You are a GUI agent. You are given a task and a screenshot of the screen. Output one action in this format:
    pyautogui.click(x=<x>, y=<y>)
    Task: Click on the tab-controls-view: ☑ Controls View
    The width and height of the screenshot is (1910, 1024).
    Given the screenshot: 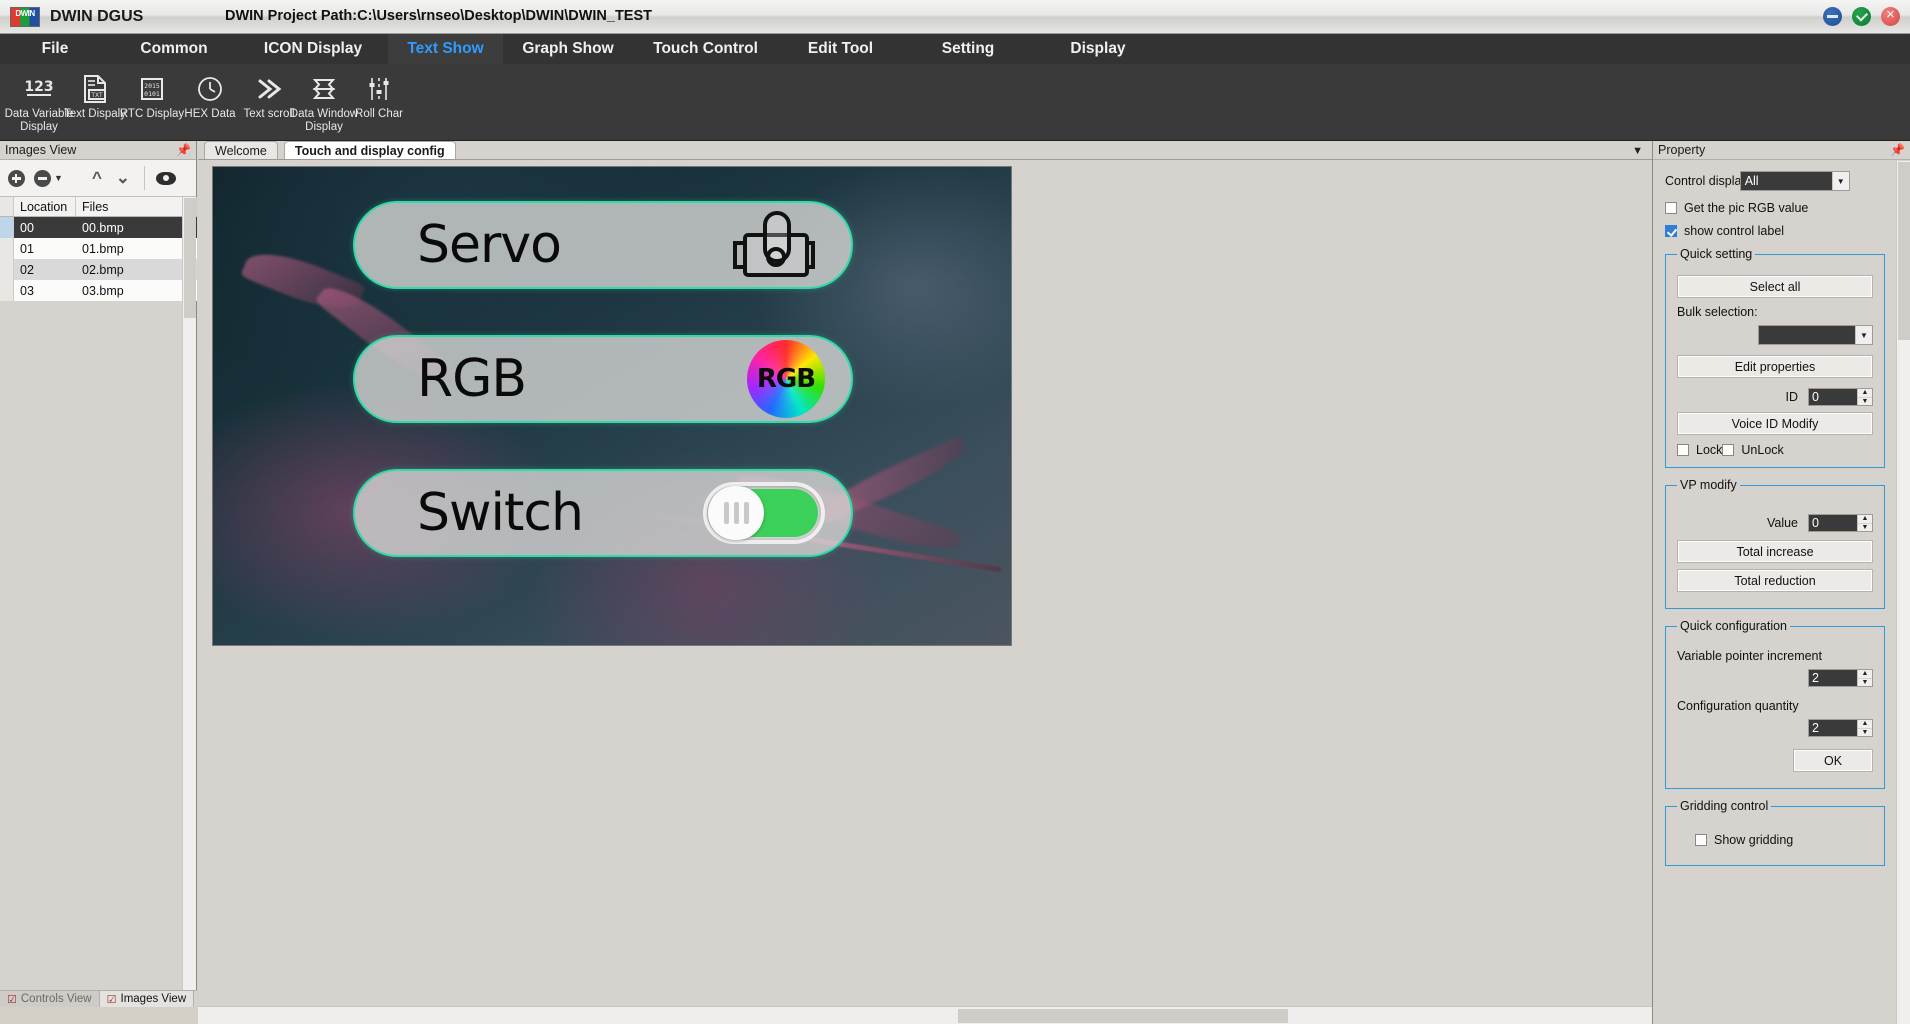 What is the action you would take?
    pyautogui.click(x=50, y=999)
    